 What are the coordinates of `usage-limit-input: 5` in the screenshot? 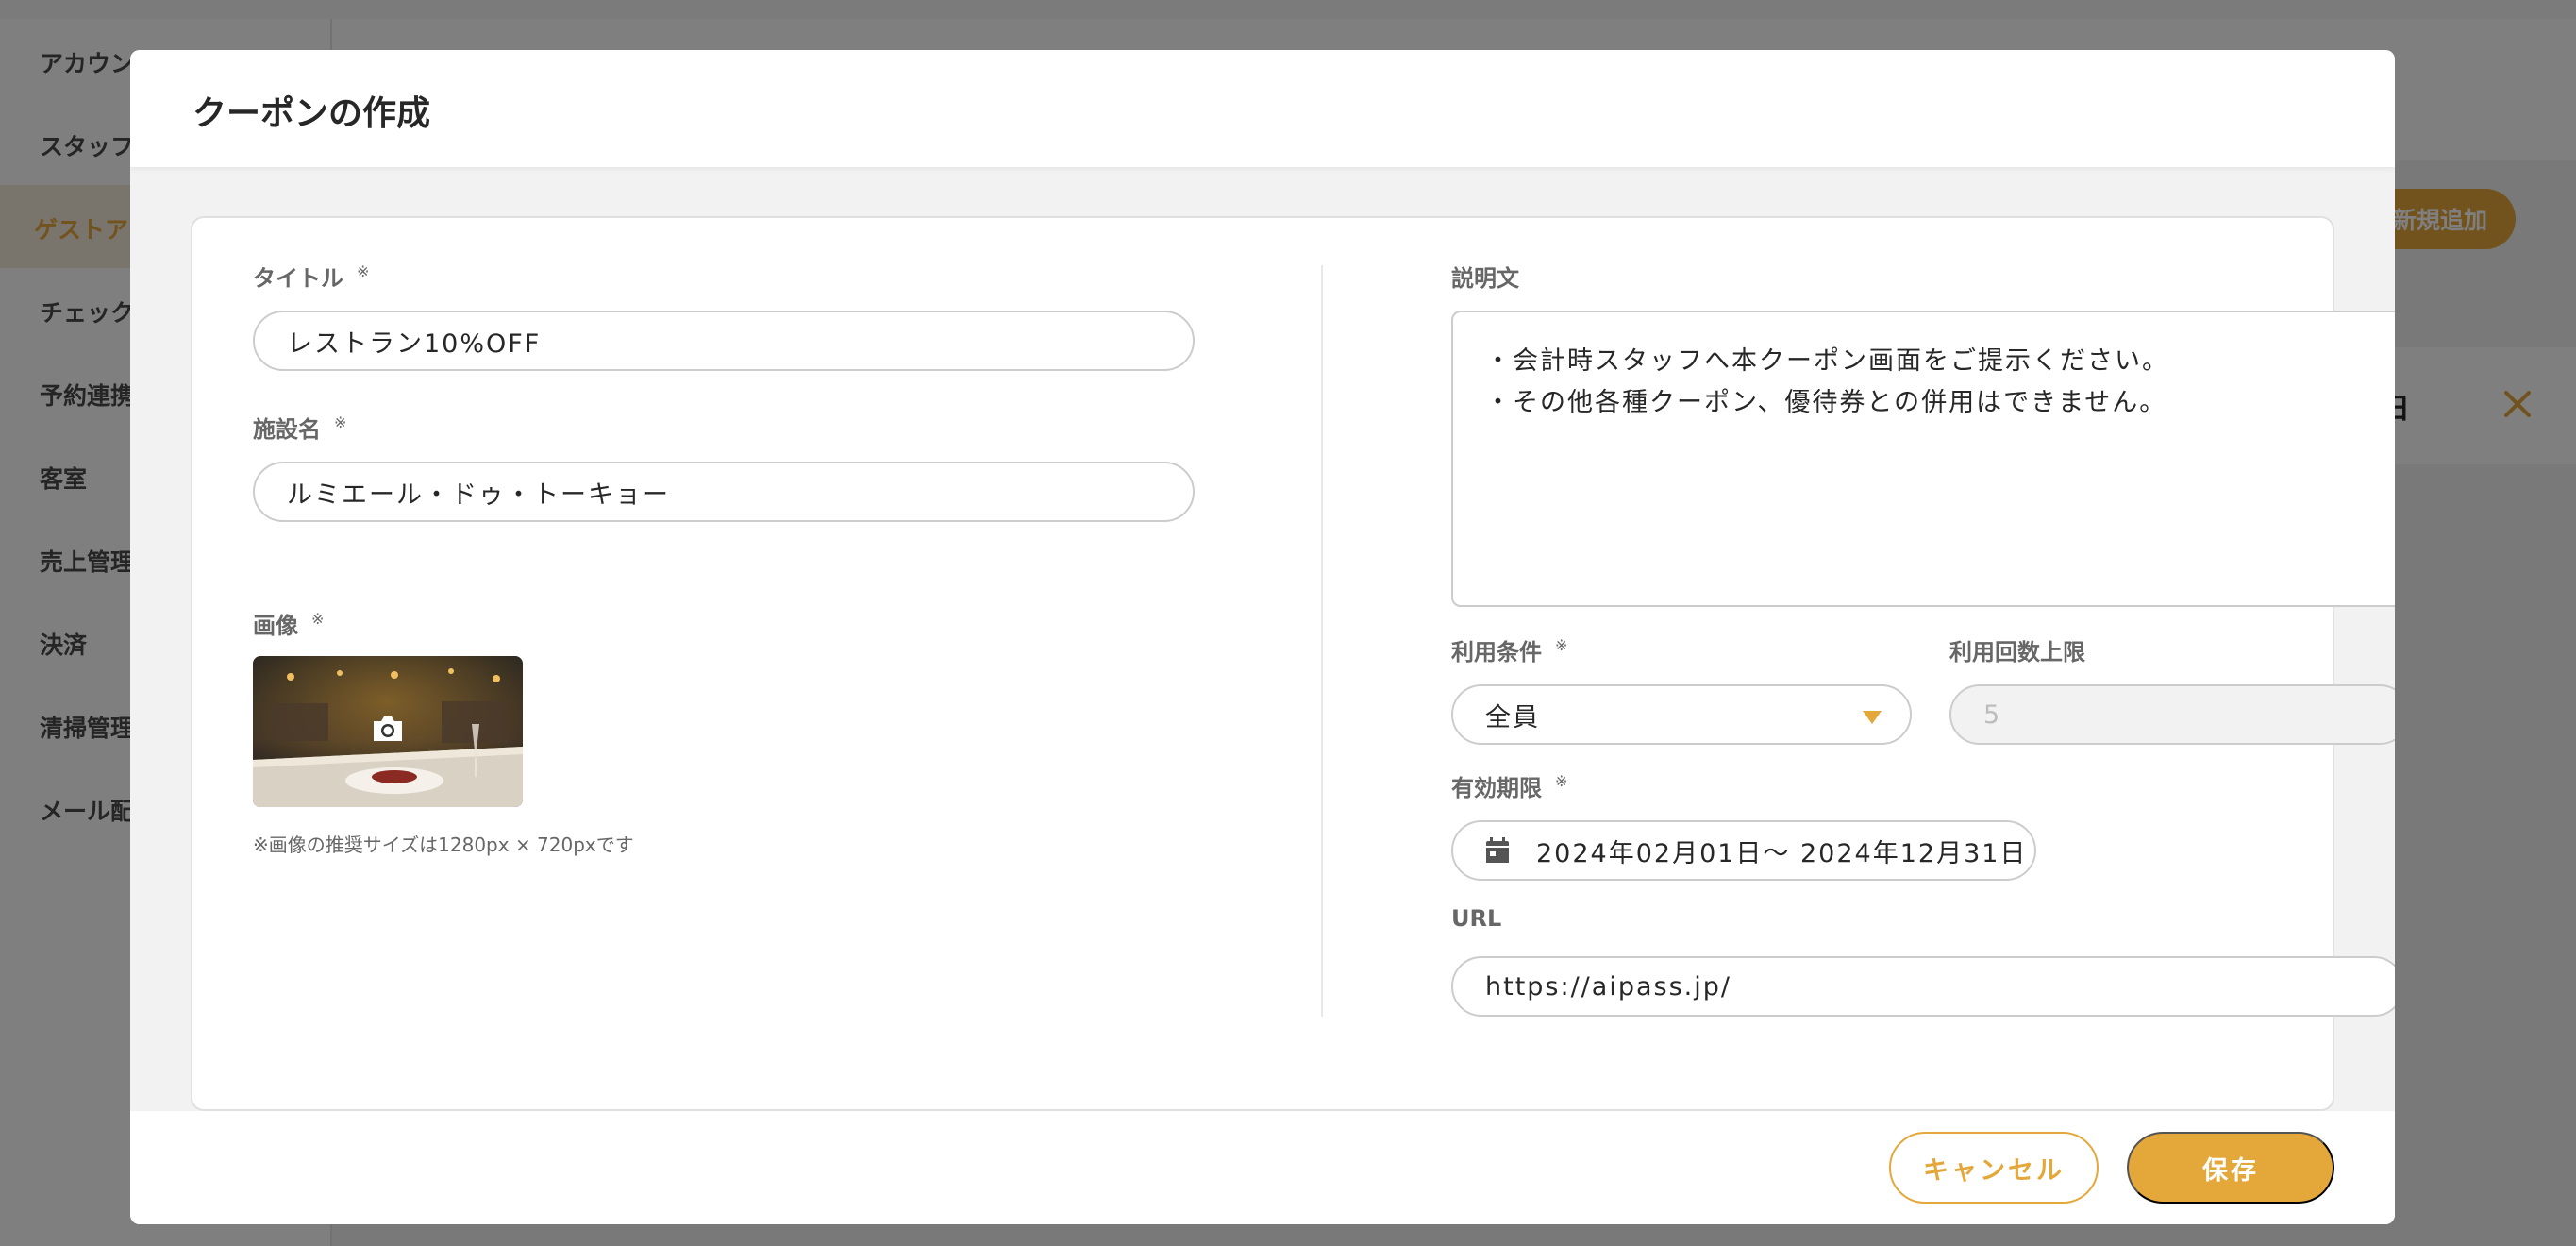 It's located at (2172, 714).